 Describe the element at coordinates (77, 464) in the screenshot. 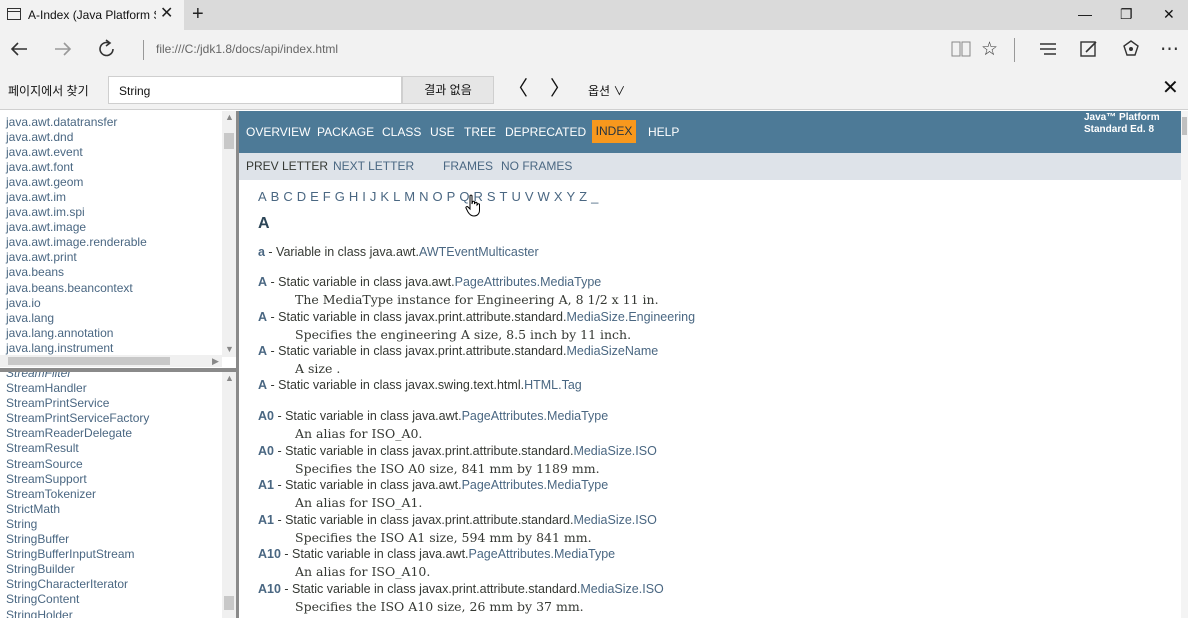

I see `class-link: StreamSource` at that location.